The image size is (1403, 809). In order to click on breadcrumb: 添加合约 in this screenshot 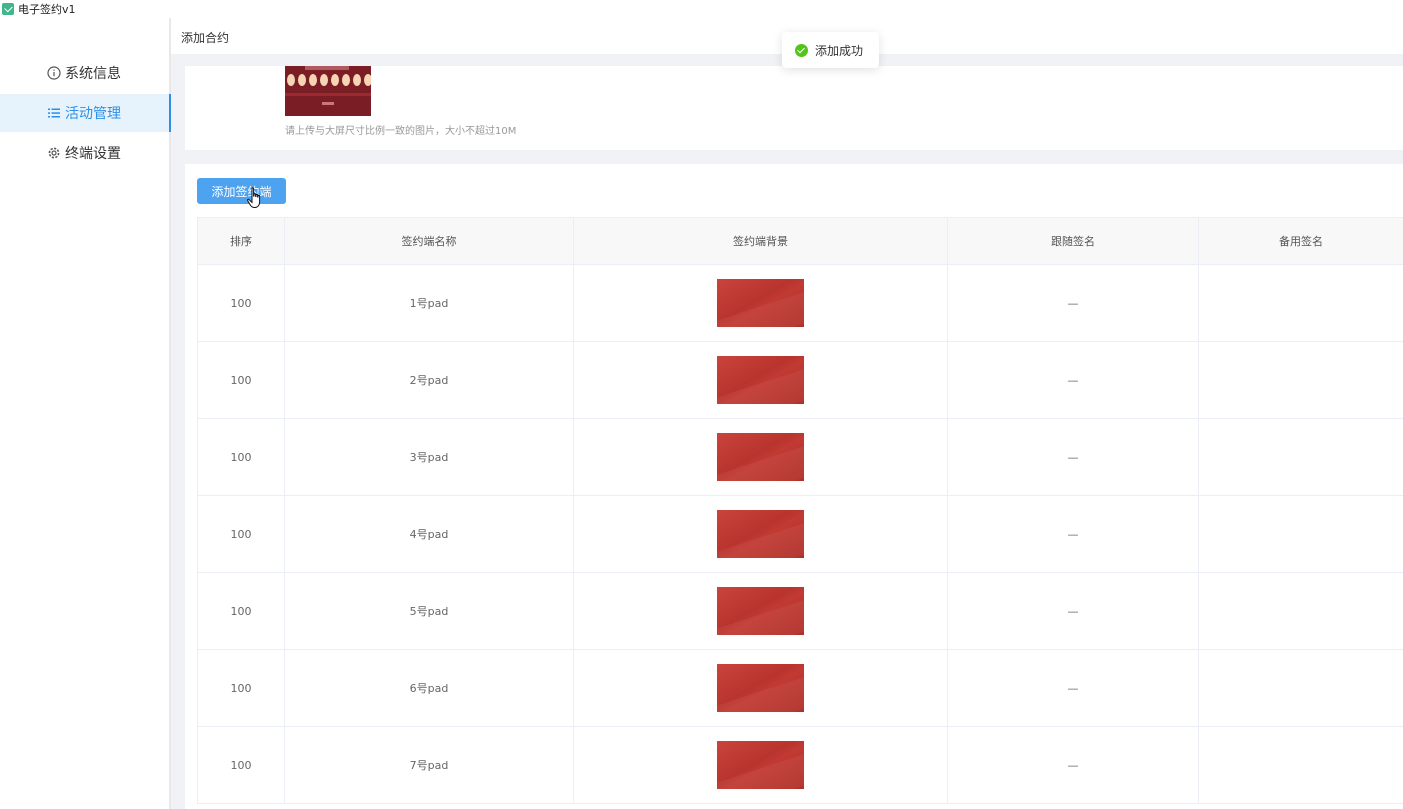, I will do `click(205, 38)`.